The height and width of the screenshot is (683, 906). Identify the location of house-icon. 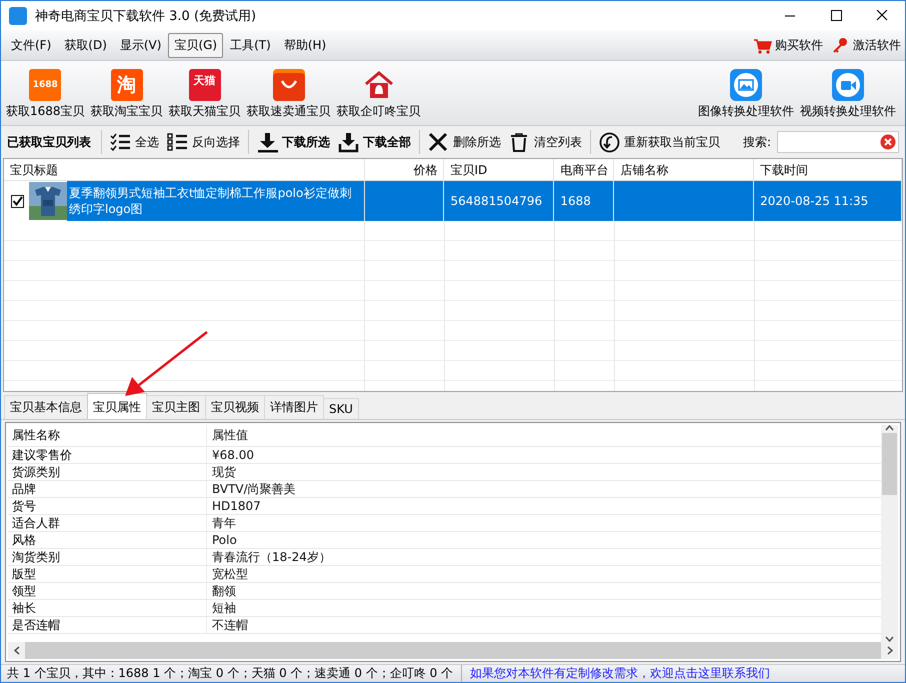
(378, 85).